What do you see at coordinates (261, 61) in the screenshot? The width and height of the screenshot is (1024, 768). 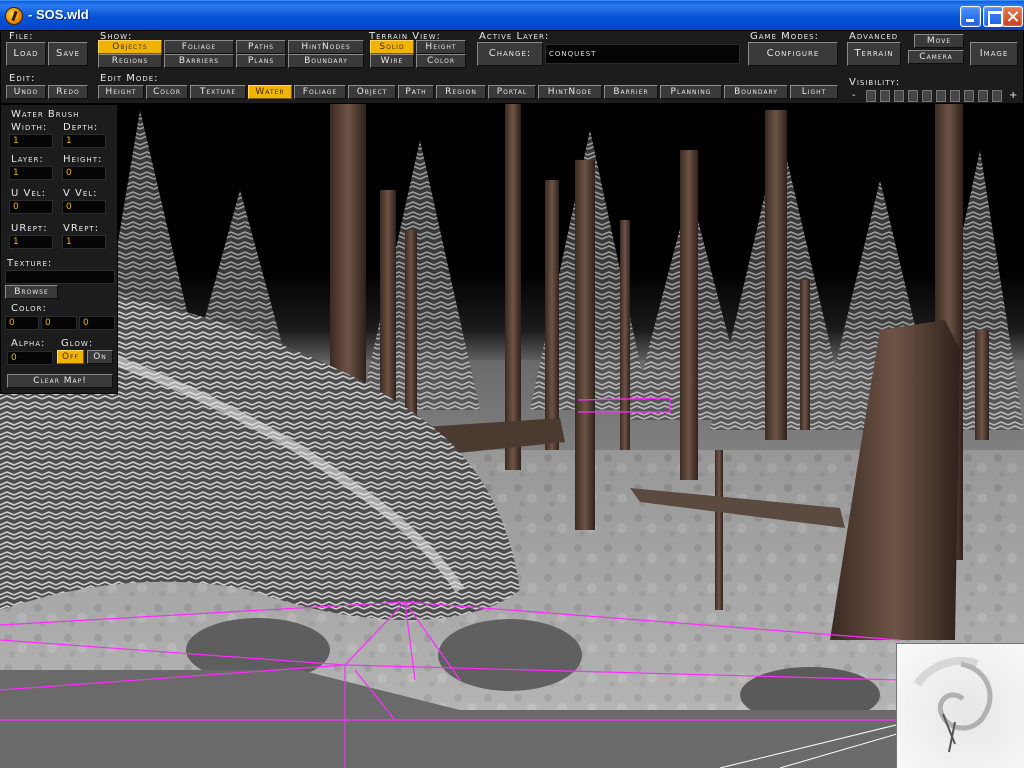 I see `show-plans-button: Plans` at bounding box center [261, 61].